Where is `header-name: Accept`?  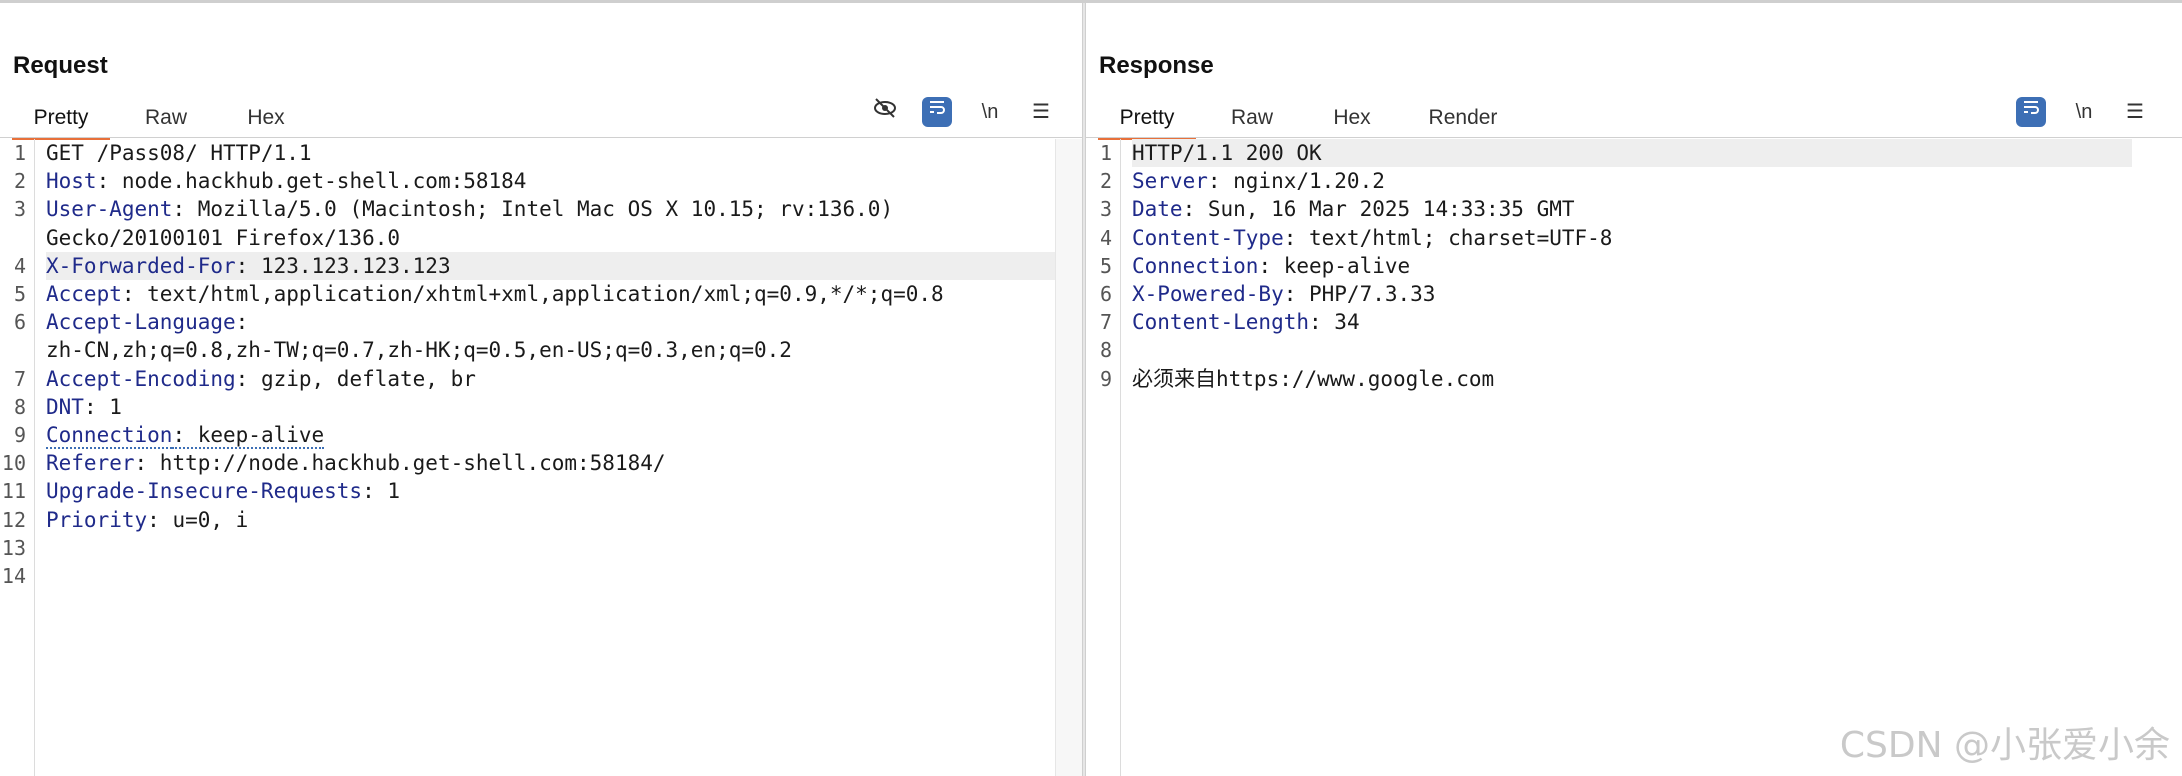 header-name: Accept is located at coordinates (84, 294).